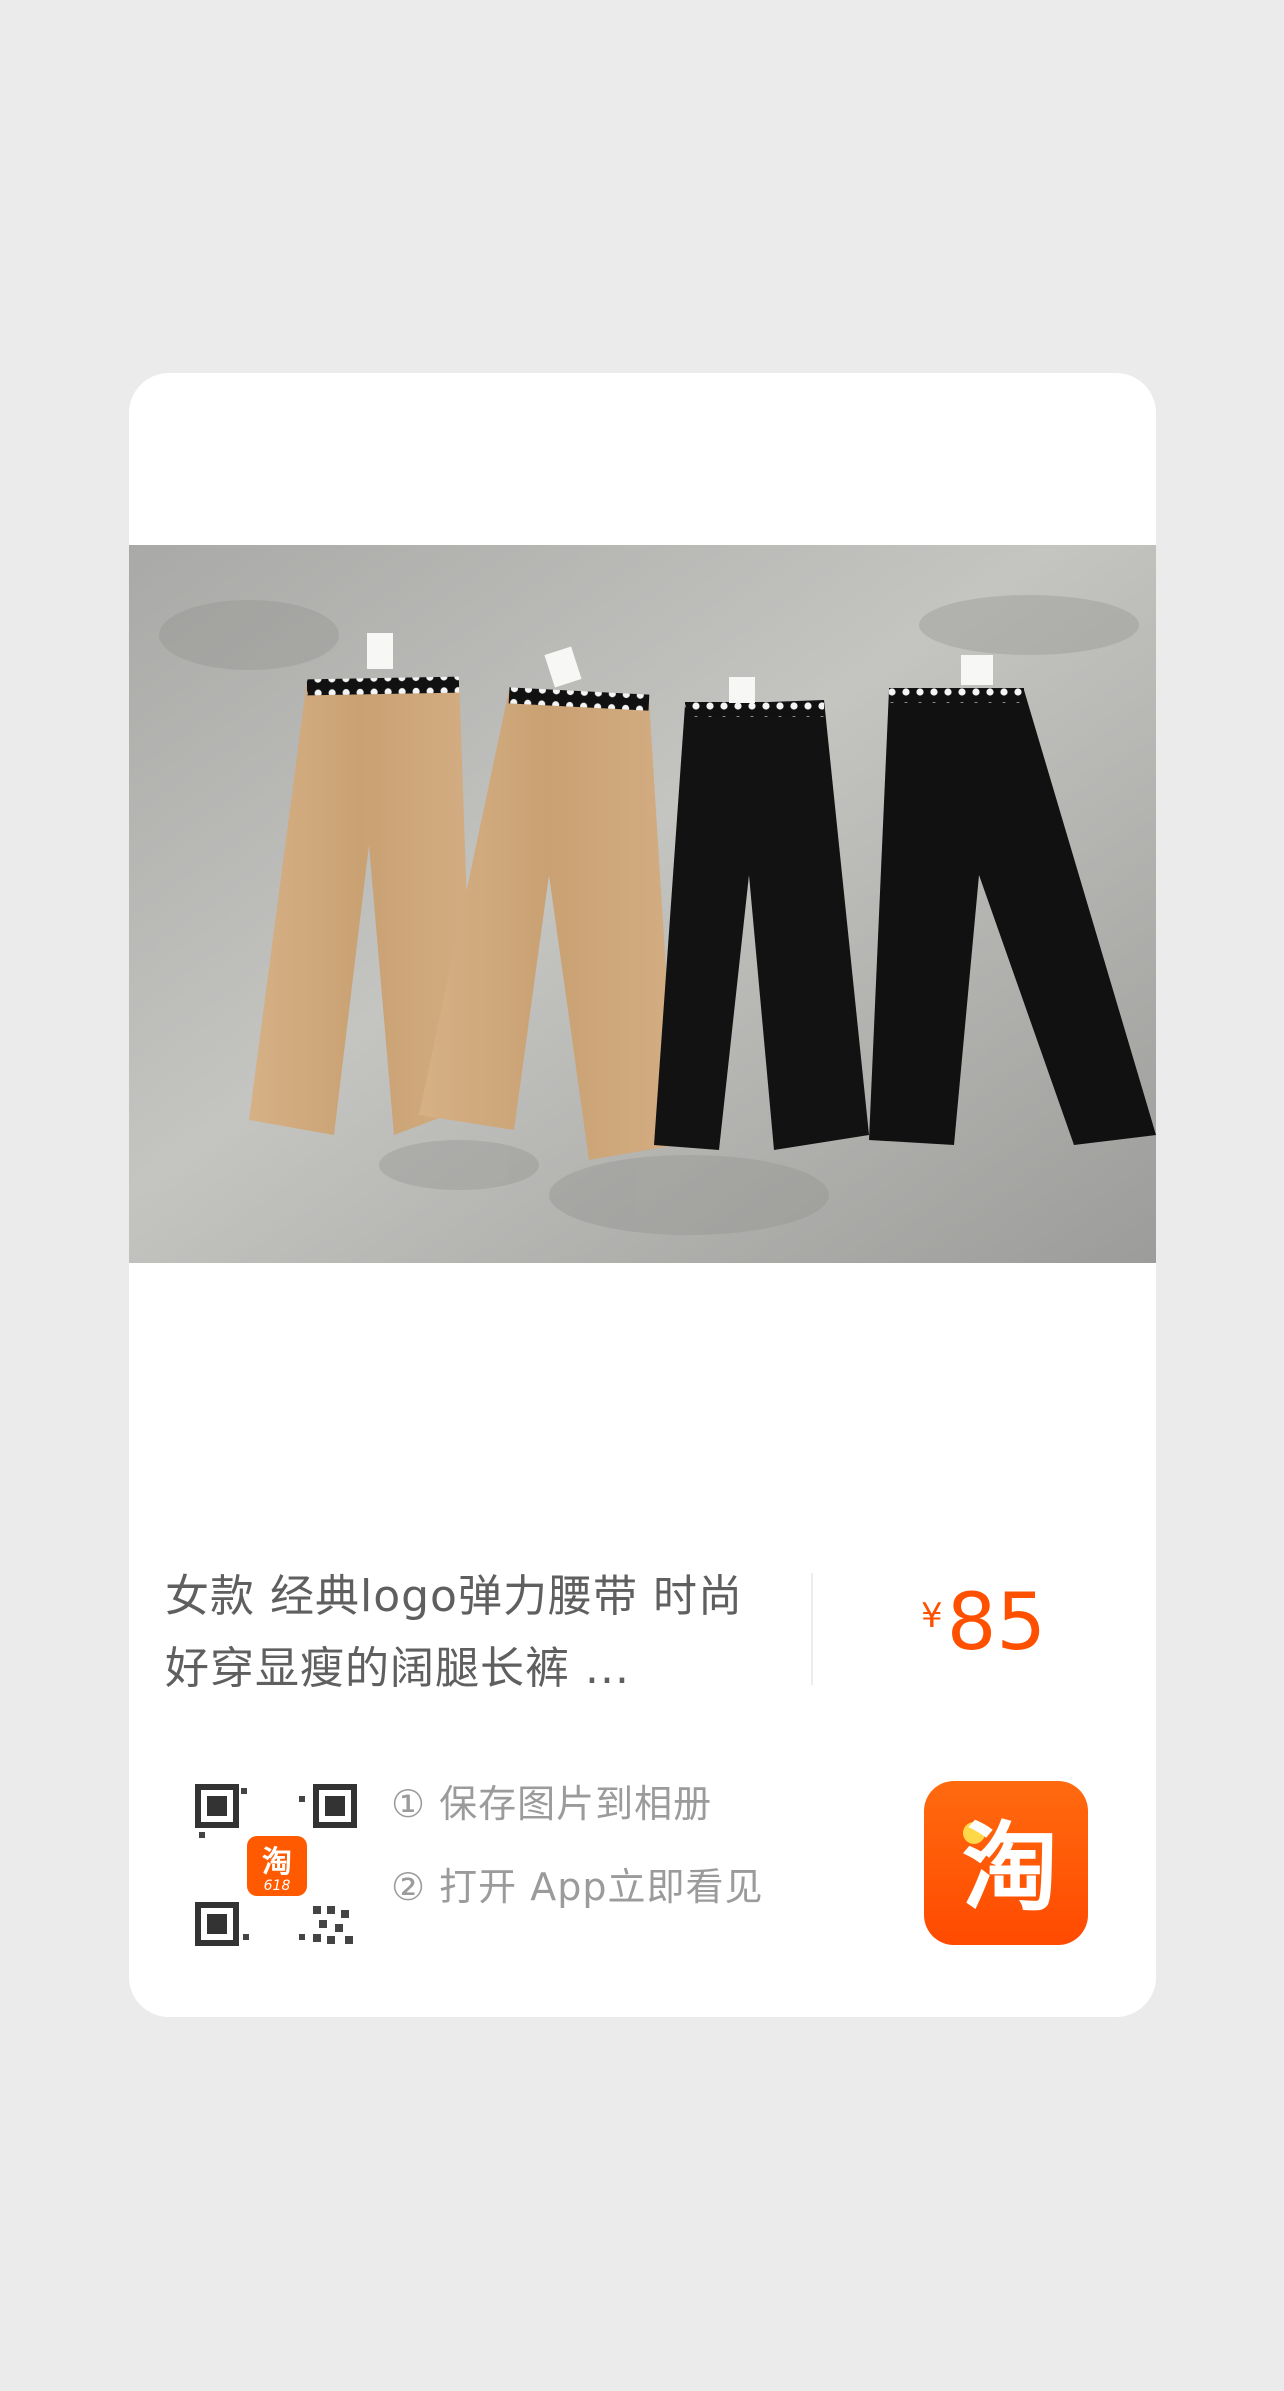 The width and height of the screenshot is (1284, 2391). Describe the element at coordinates (577, 1887) in the screenshot. I see `instruction-step-2: ② 打开 App立即看见` at that location.